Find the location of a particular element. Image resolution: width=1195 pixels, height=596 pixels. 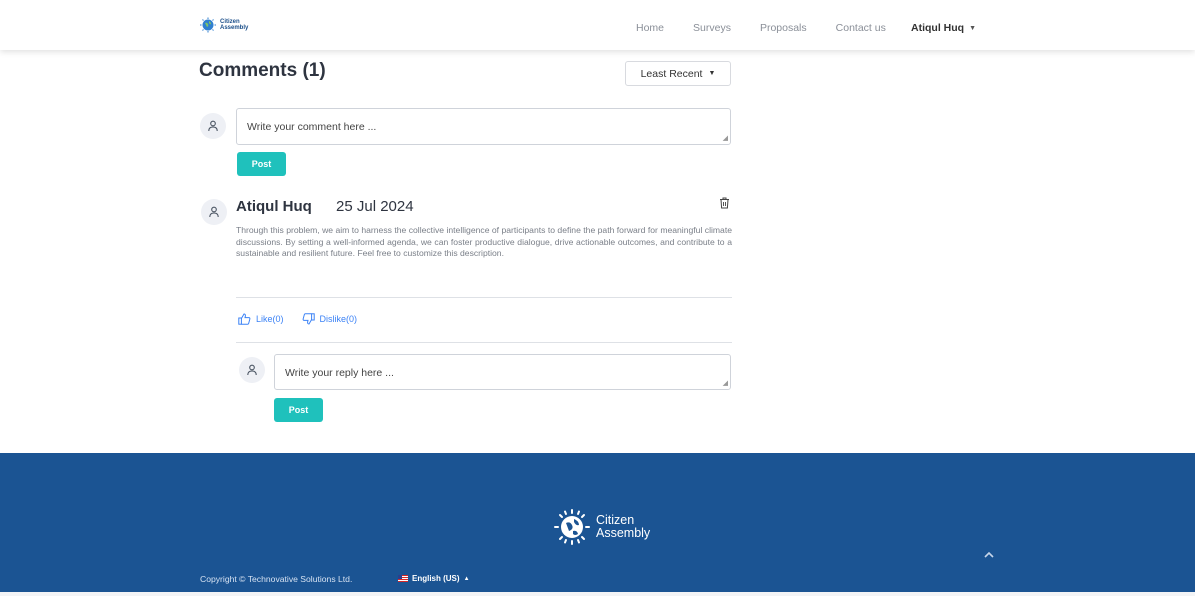

dislike-label: Dislike(0) is located at coordinates (338, 319).